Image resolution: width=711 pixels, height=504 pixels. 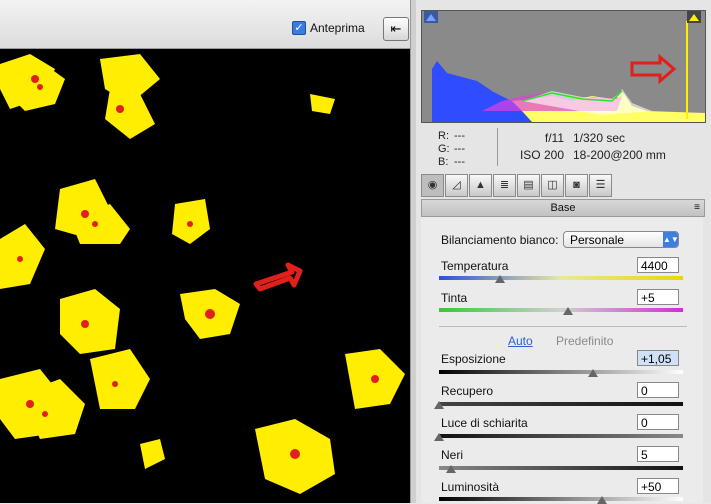 I want to click on iso-value: ISO 200, so click(x=541, y=155).